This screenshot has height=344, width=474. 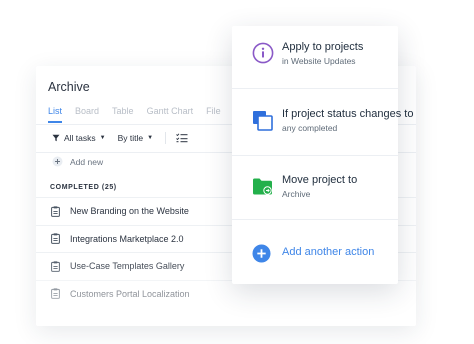 What do you see at coordinates (56, 138) in the screenshot?
I see `filter-icon` at bounding box center [56, 138].